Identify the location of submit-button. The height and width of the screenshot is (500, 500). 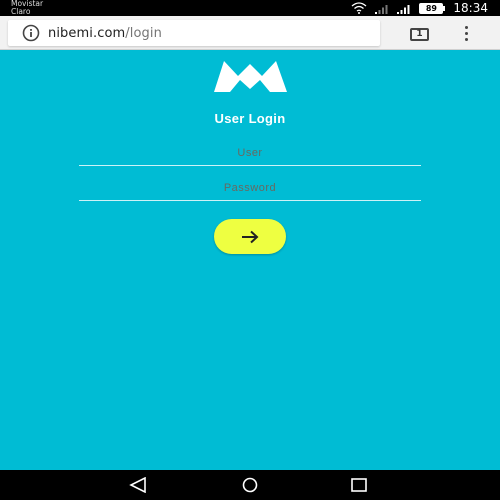
(250, 236).